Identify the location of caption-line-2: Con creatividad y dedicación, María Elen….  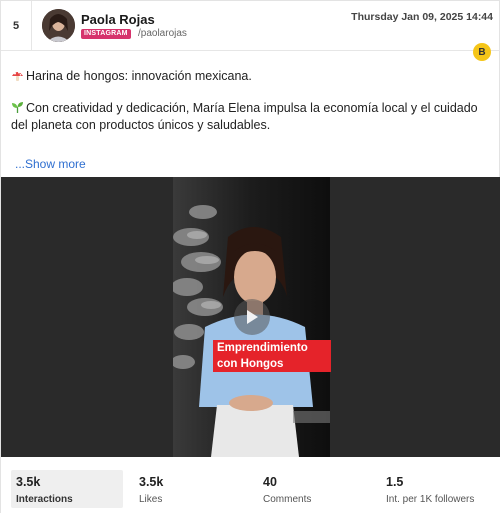
(252, 117).